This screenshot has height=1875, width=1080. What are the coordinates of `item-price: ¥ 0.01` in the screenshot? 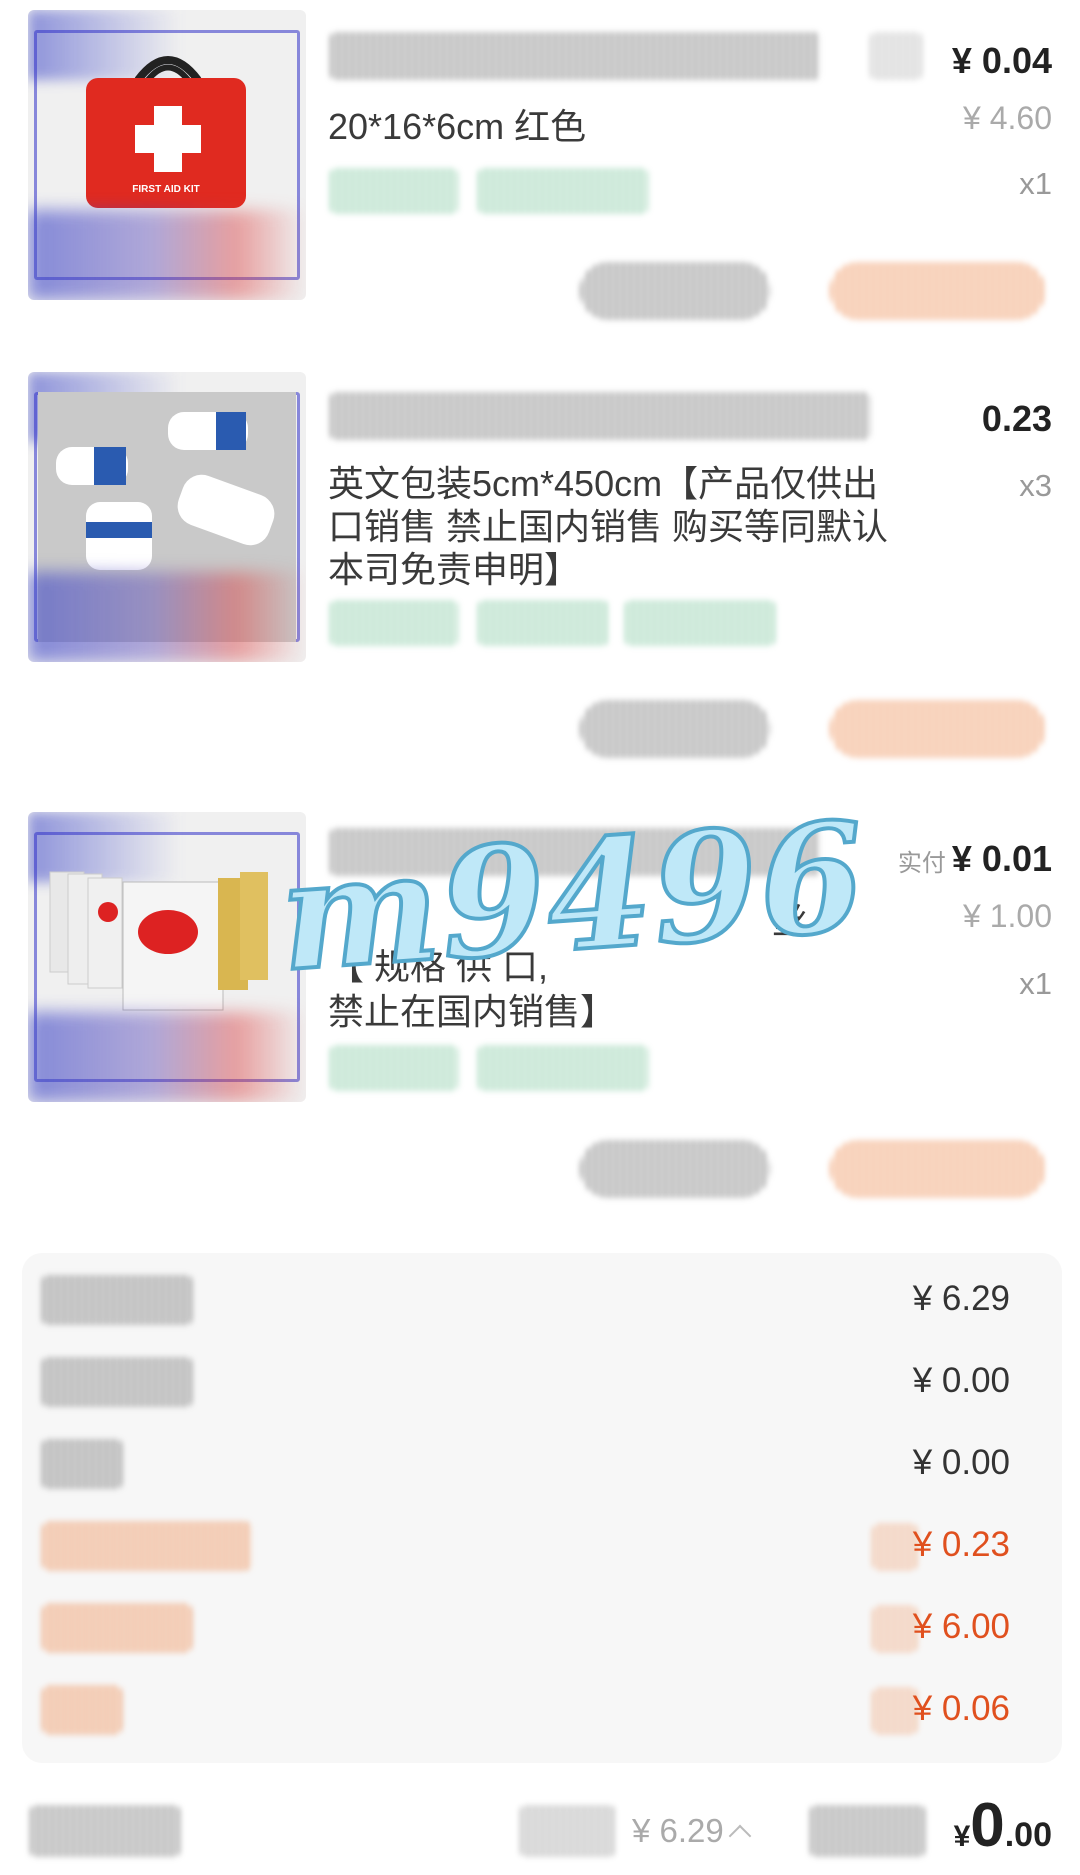 It's located at (1001, 858).